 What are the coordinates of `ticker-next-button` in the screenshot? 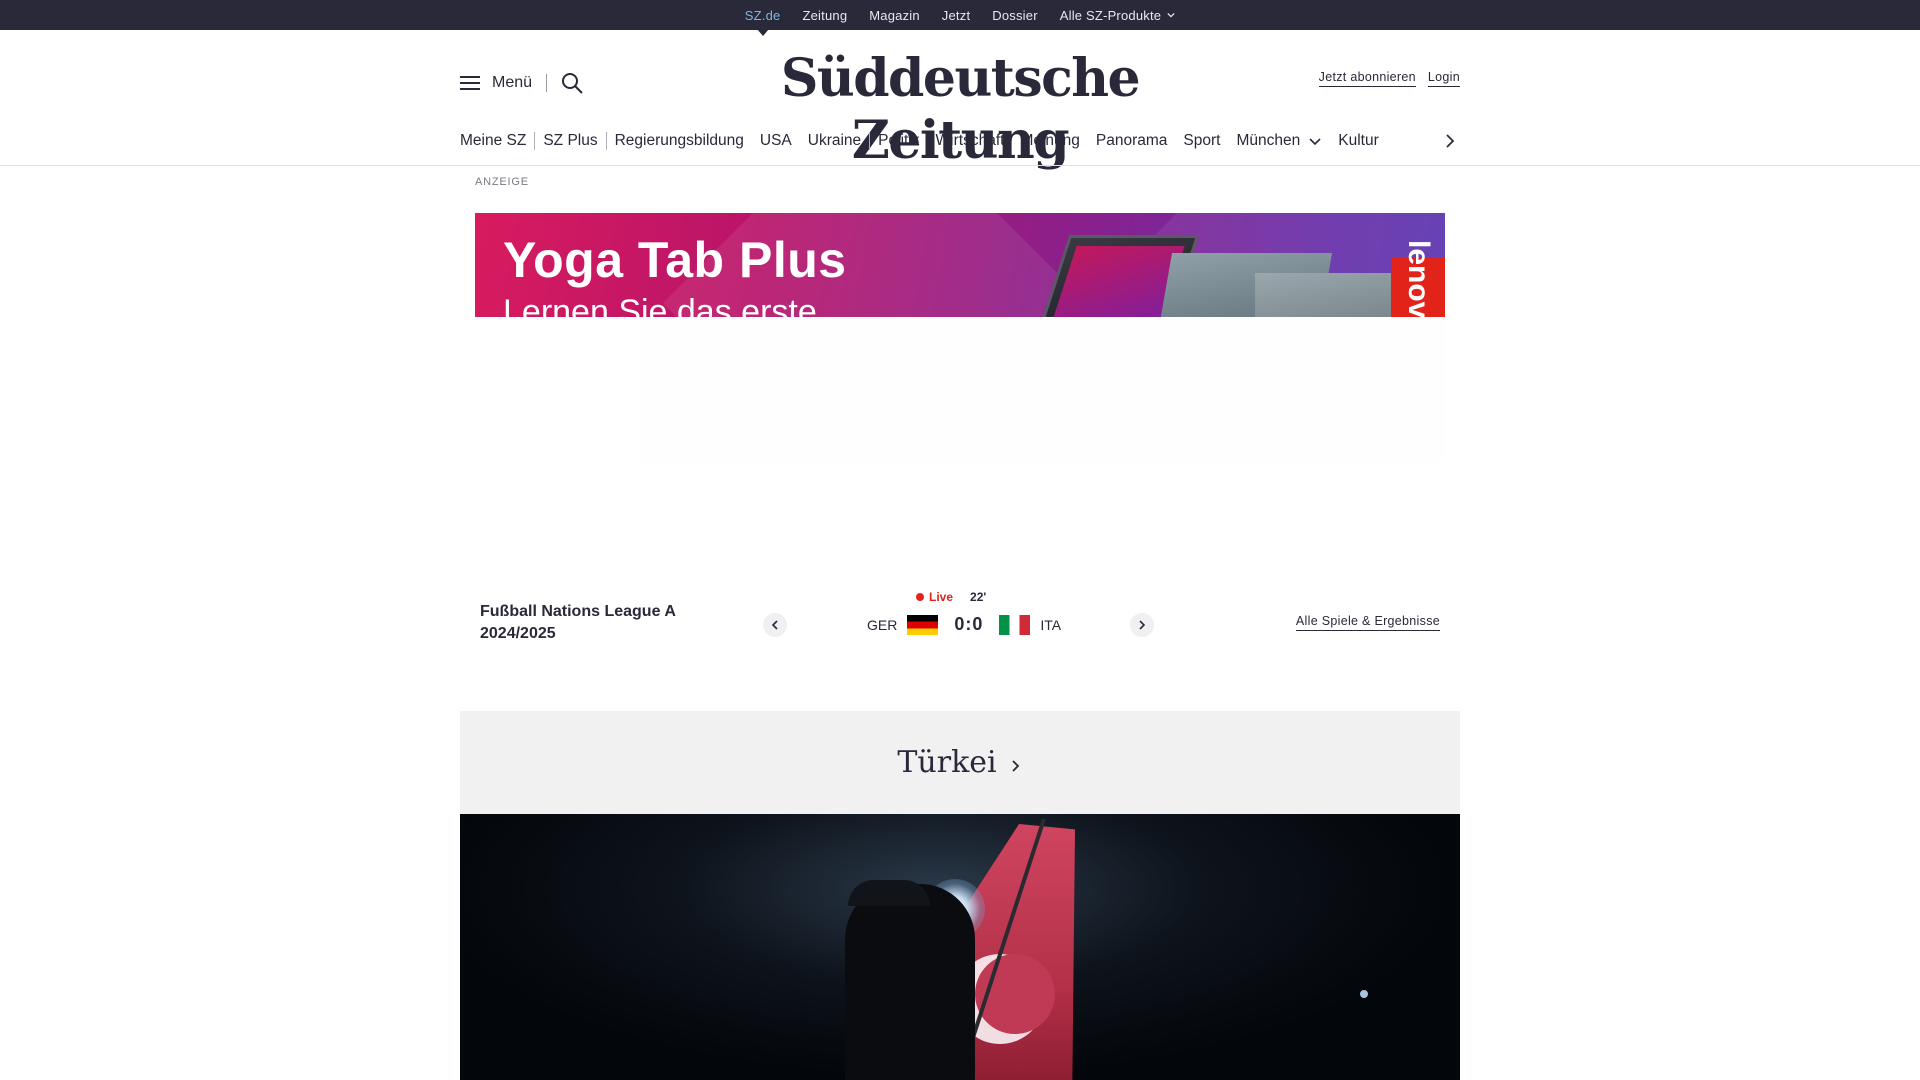 It's located at (1142, 625).